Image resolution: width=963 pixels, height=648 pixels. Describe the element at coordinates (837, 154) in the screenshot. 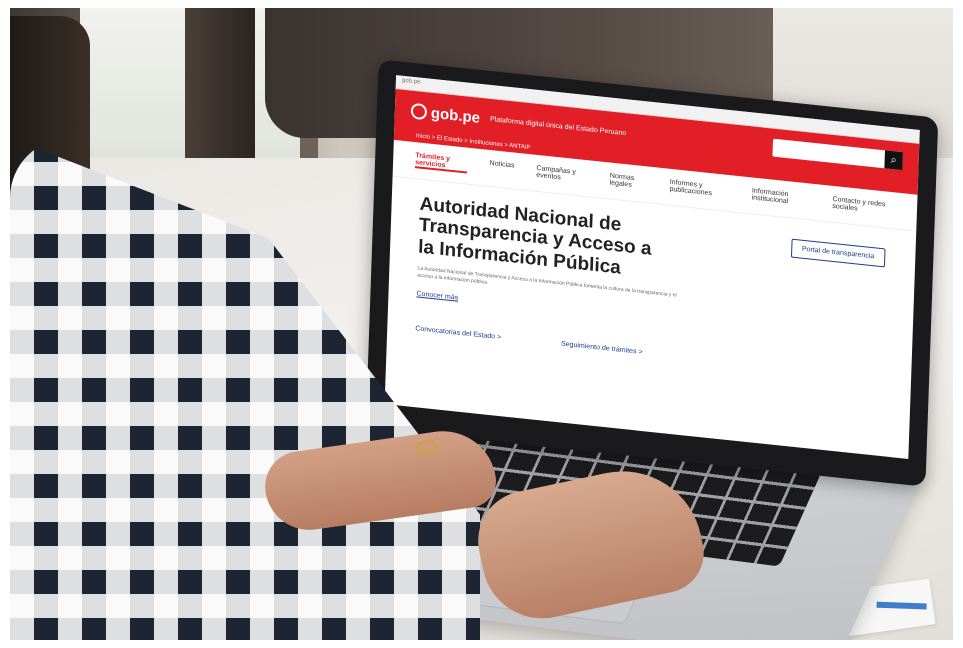

I see `search-input: ⌕` at that location.